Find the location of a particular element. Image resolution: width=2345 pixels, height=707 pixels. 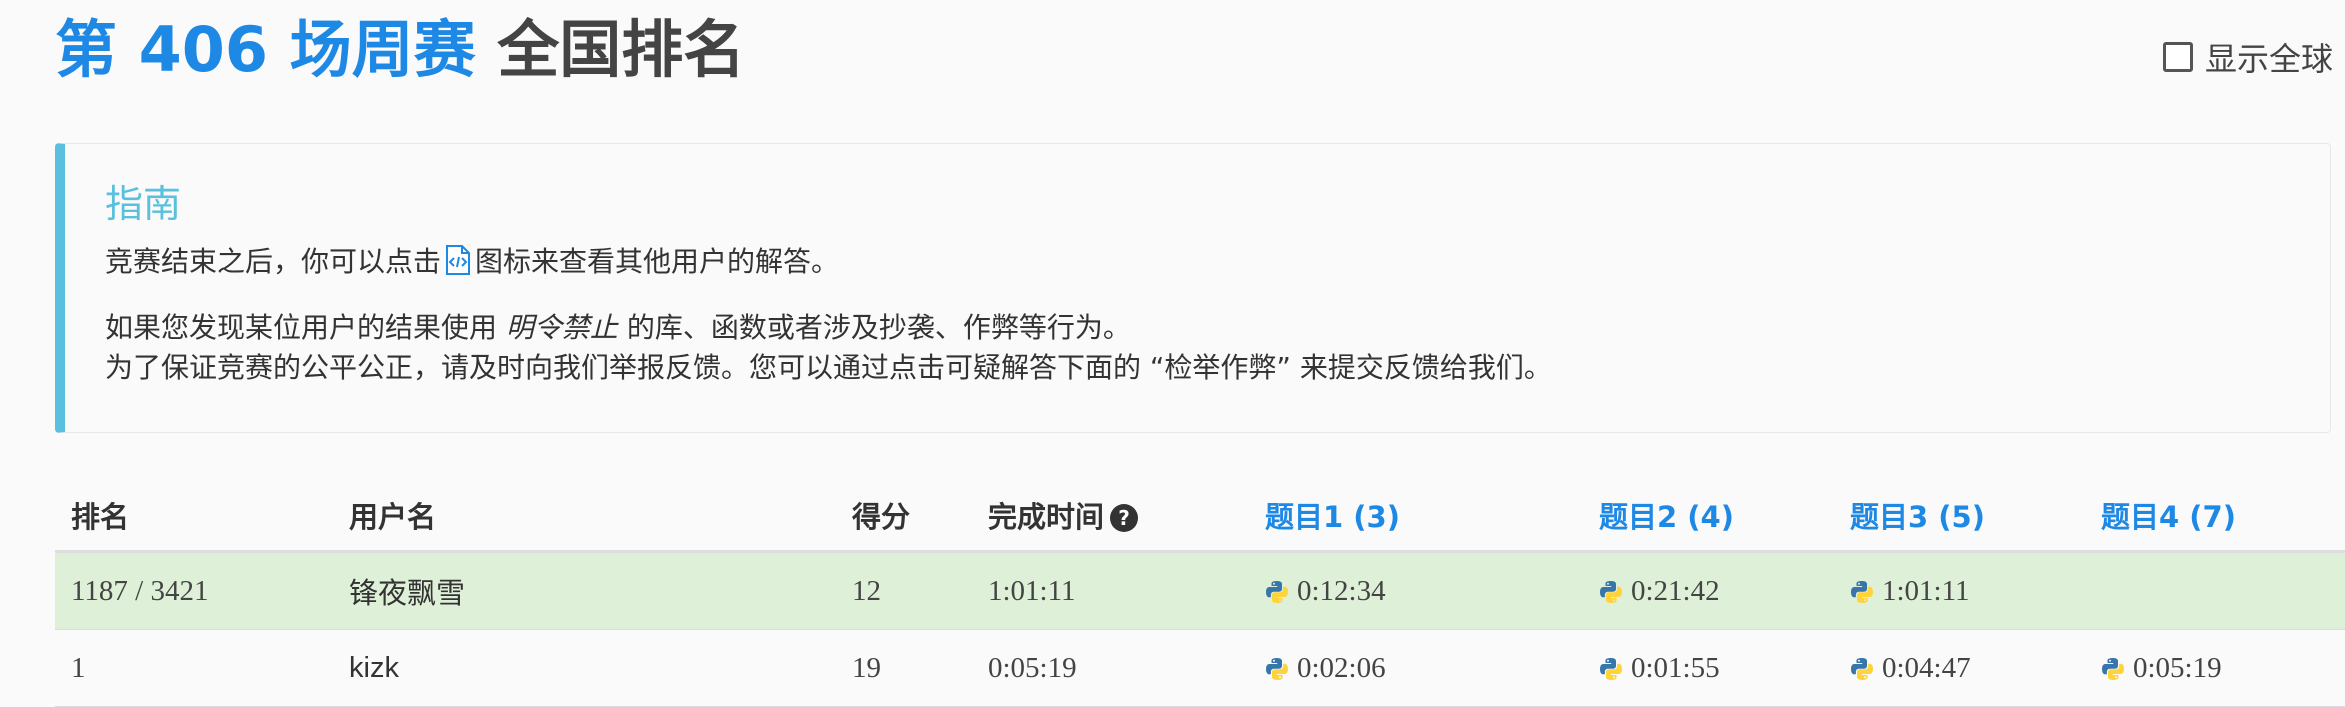

header-finish-time: 完成时间? is located at coordinates (1110, 516).